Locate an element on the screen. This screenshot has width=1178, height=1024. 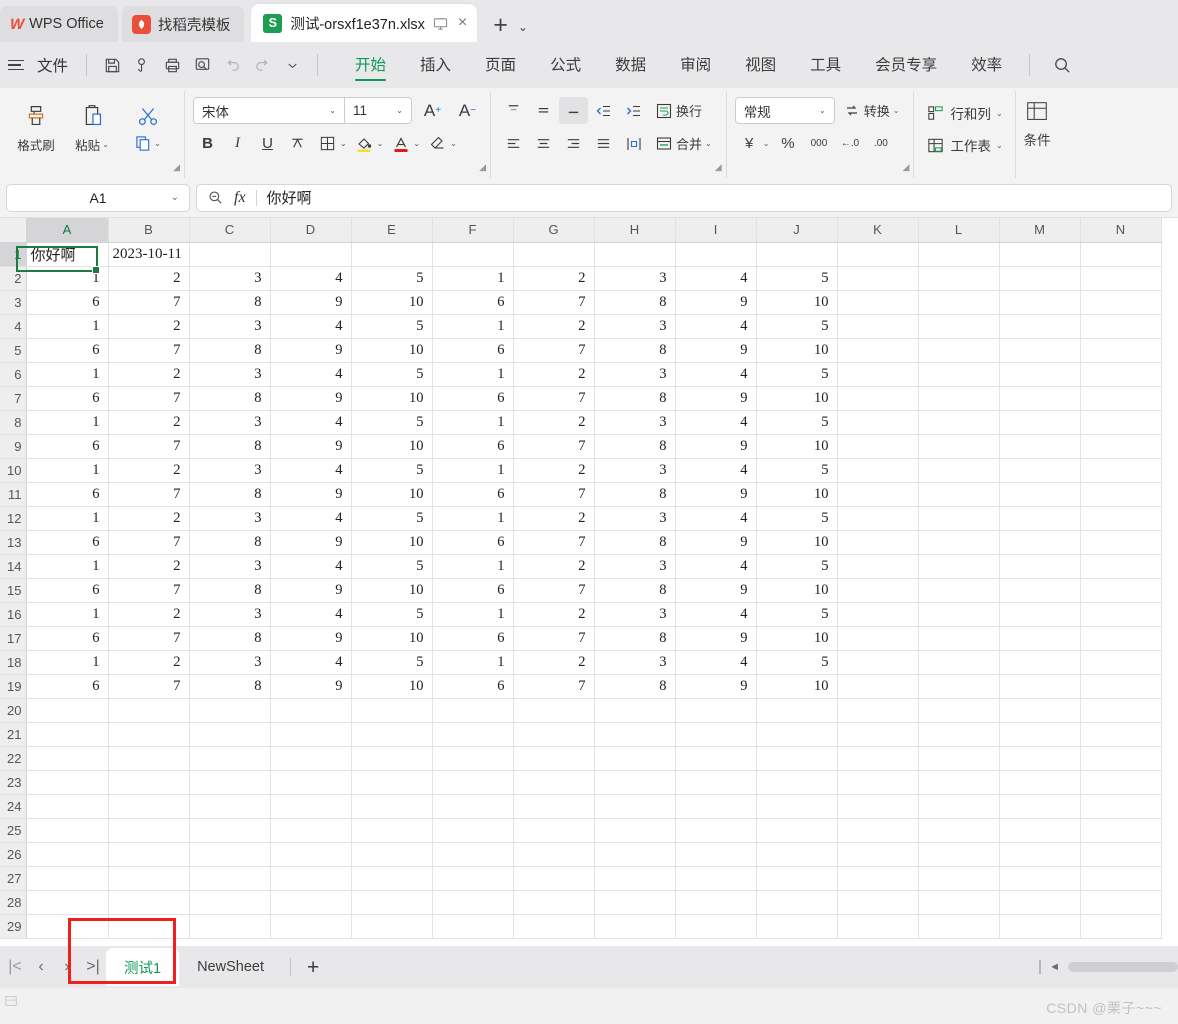
cell-K25 is located at coordinates (878, 830).